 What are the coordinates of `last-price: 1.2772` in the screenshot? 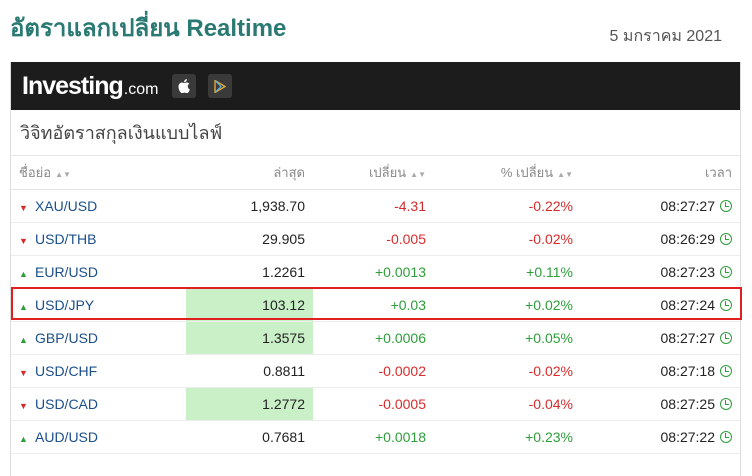 It's located at (249, 404).